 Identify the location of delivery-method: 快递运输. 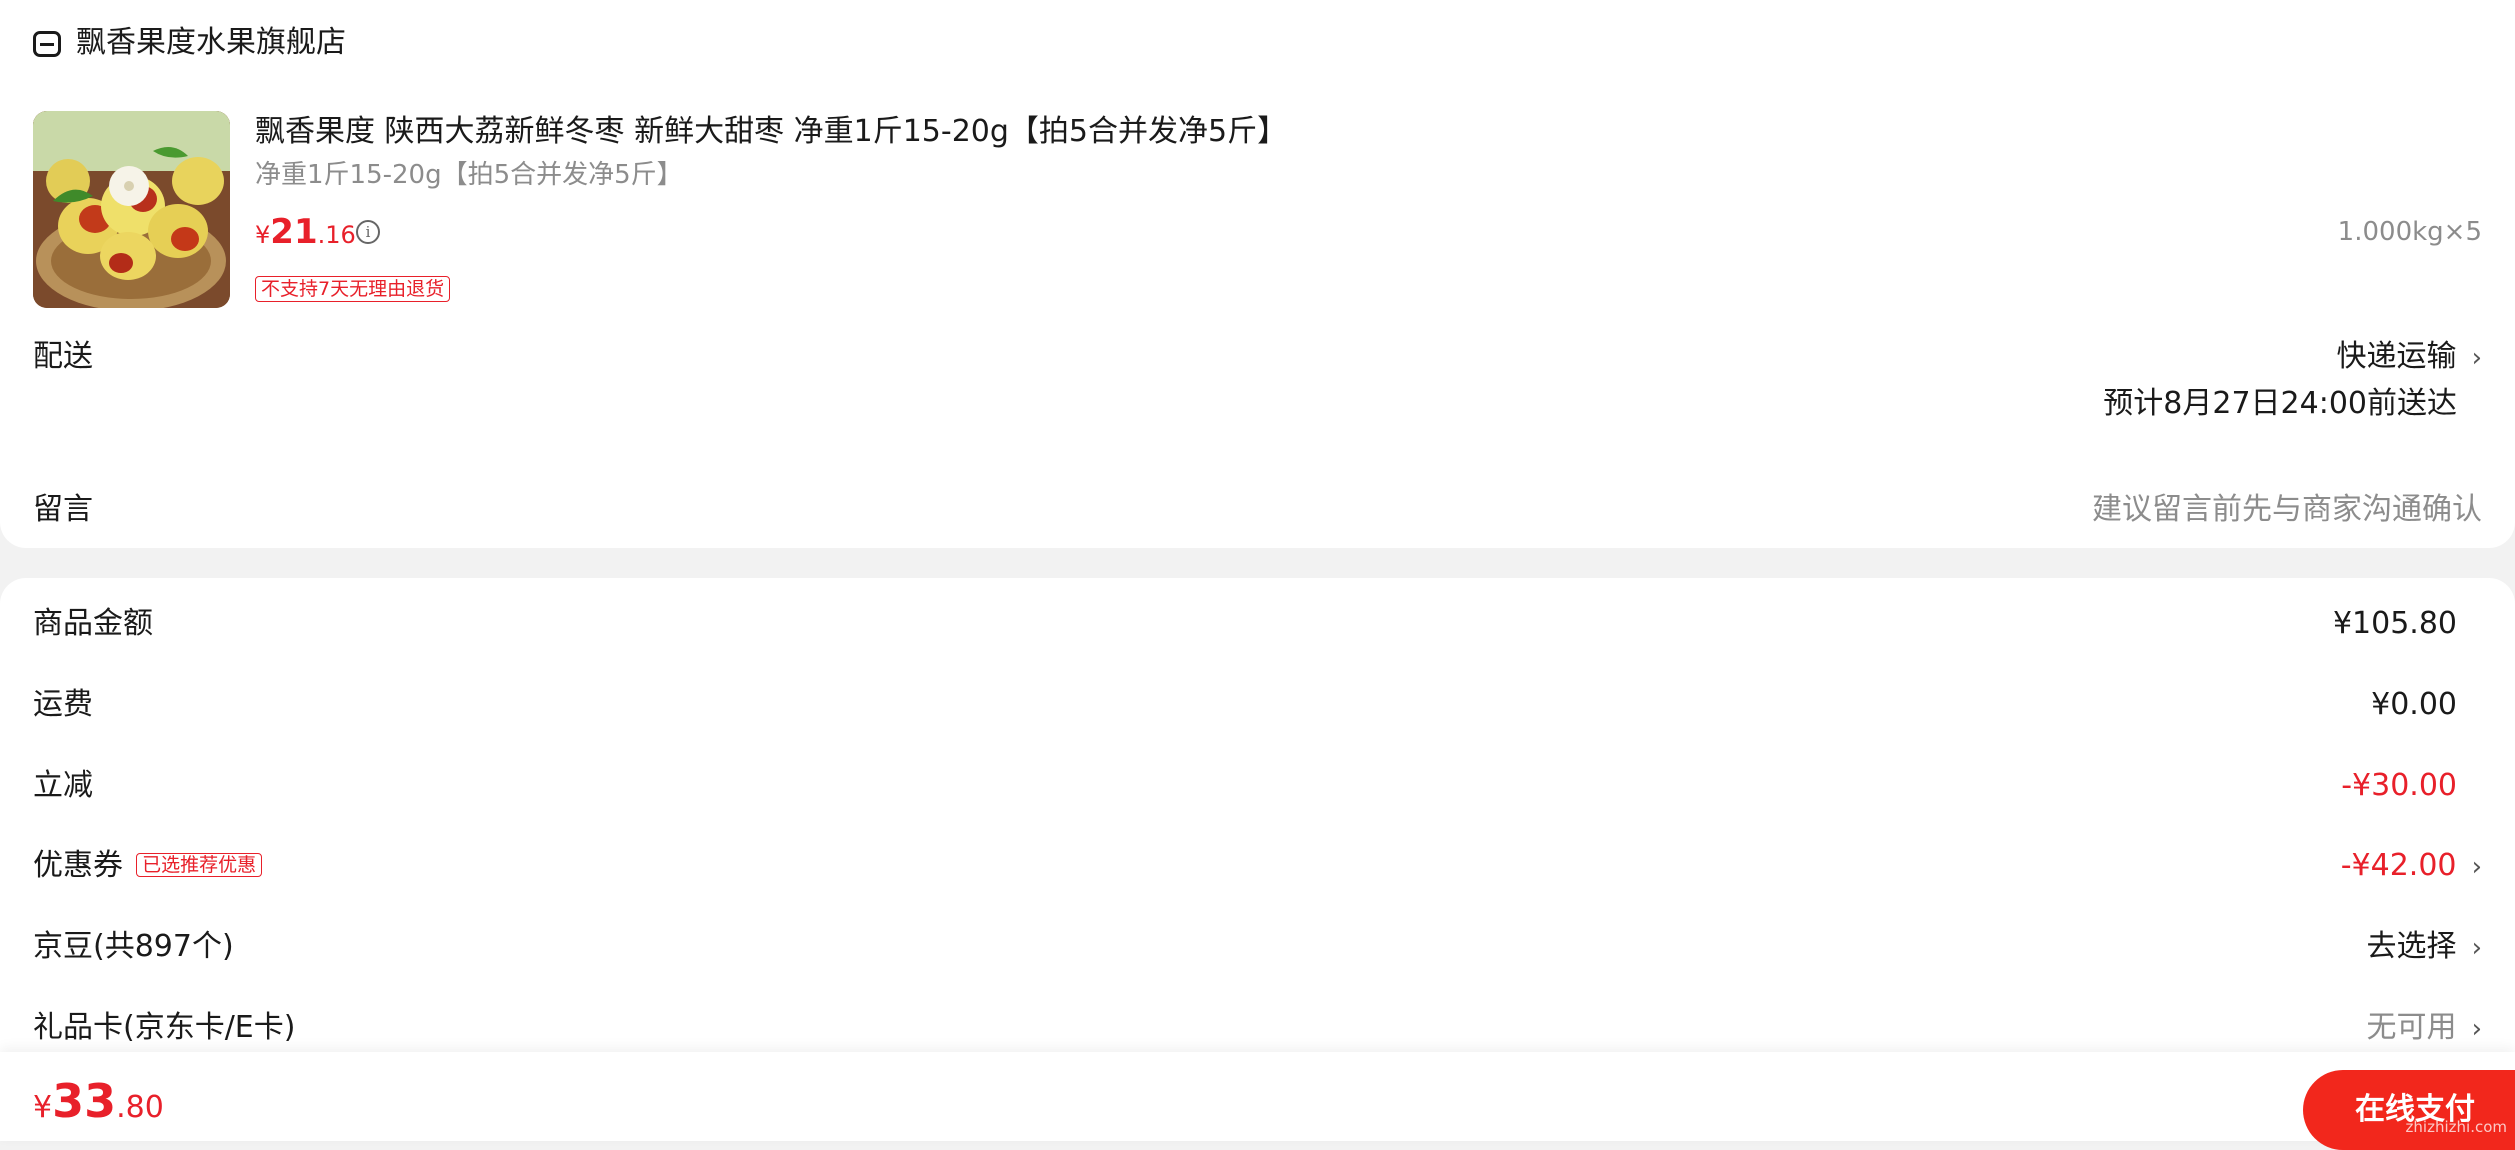
(2396, 356).